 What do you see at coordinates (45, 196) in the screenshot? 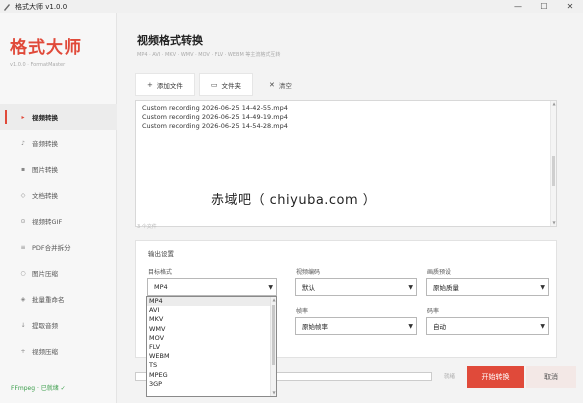
I see `sidebar-item-label: 文档转换` at bounding box center [45, 196].